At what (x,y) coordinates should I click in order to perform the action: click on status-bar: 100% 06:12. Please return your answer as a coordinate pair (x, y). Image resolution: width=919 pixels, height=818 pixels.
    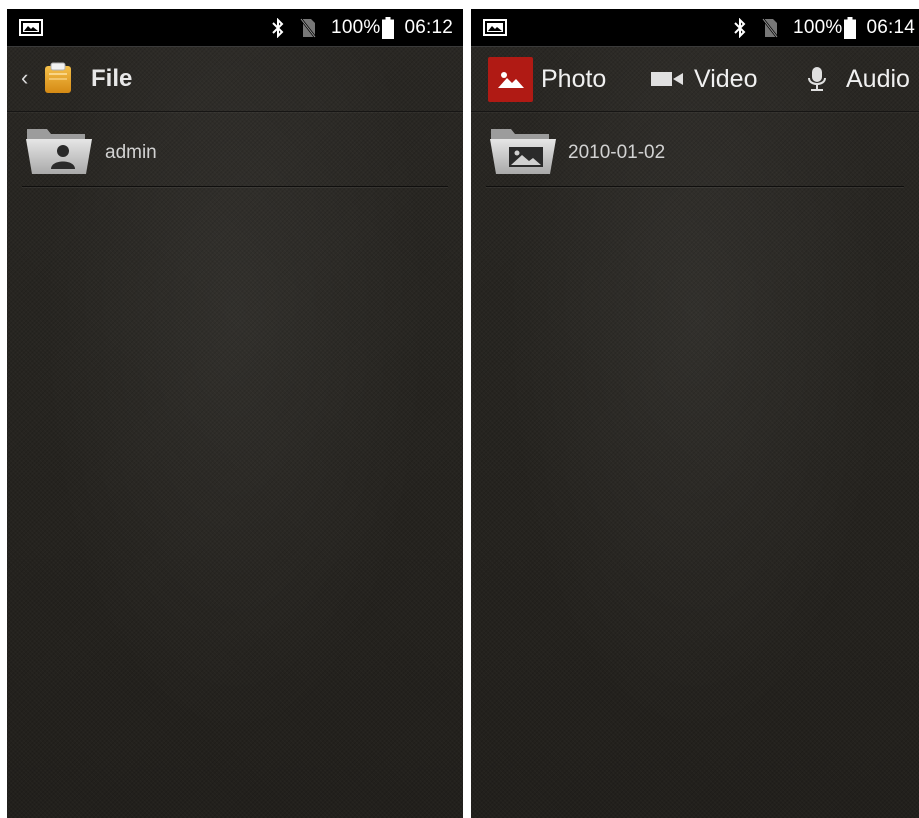
    Looking at the image, I should click on (235, 28).